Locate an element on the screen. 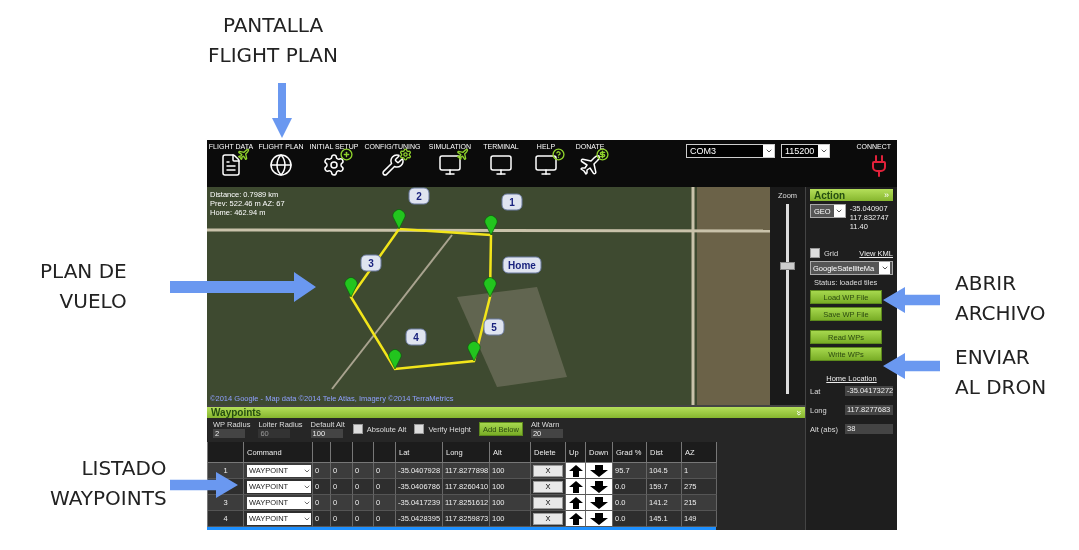 This screenshot has height=550, width=1079. wrench-gear-icon is located at coordinates (396, 162).